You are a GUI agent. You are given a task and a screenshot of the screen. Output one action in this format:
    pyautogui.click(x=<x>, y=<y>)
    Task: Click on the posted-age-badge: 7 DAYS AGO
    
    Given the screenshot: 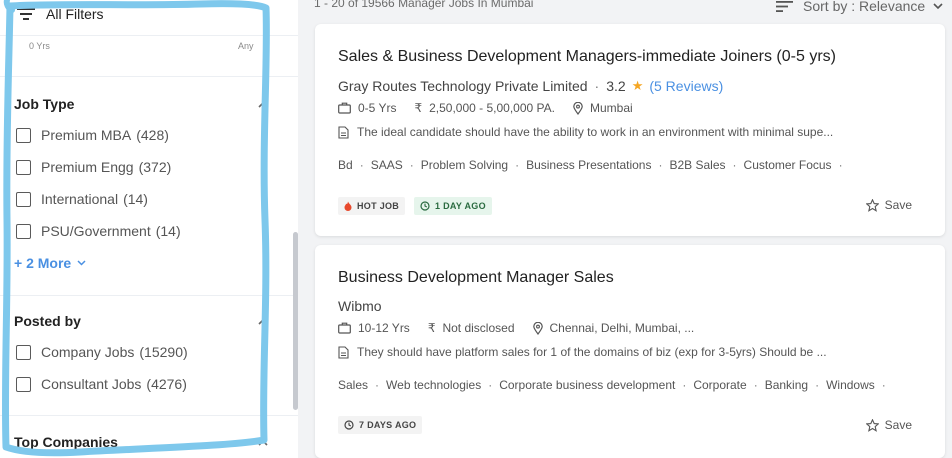 What is the action you would take?
    pyautogui.click(x=380, y=425)
    